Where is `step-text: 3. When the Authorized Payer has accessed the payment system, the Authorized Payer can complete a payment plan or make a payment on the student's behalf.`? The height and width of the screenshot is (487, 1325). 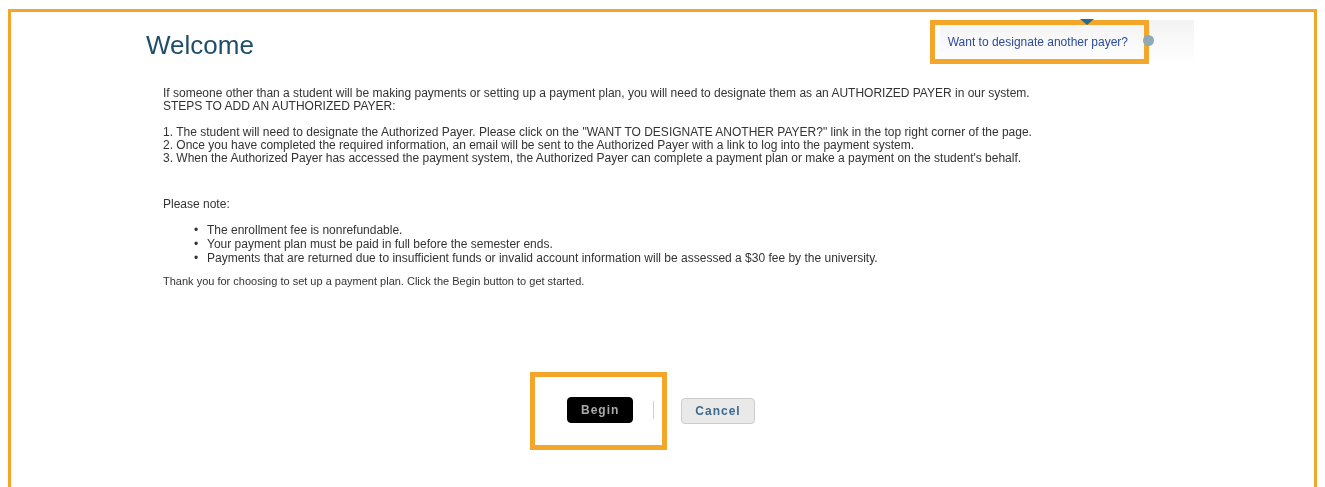
step-text: 3. When the Authorized Payer has accessed the payment system, the Authorized Payer can complete a payment plan or make a payment on the student's behalf. is located at coordinates (593, 158).